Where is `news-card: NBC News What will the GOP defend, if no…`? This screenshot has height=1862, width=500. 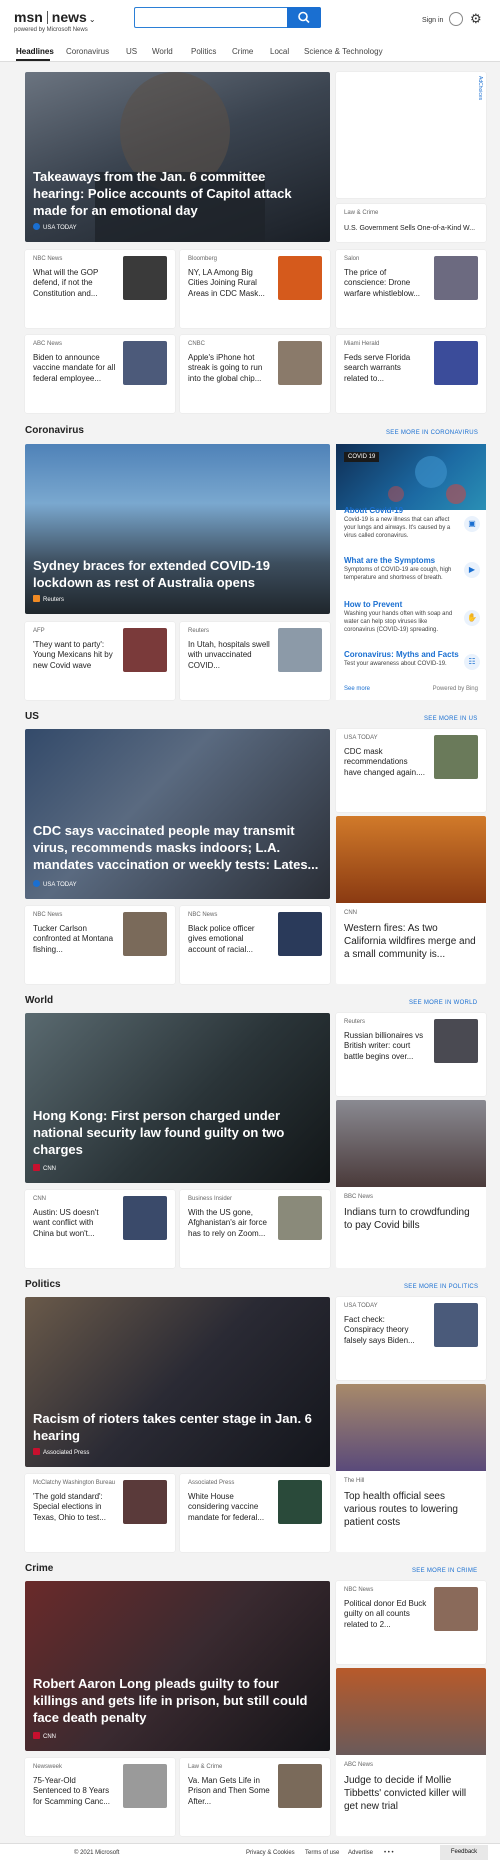 news-card: NBC News What will the GOP defend, if no… is located at coordinates (100, 289).